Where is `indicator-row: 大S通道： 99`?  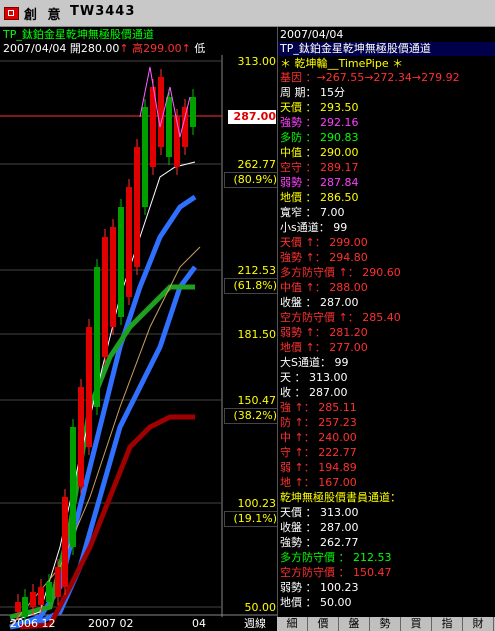 indicator-row: 大S通道： 99 is located at coordinates (314, 362).